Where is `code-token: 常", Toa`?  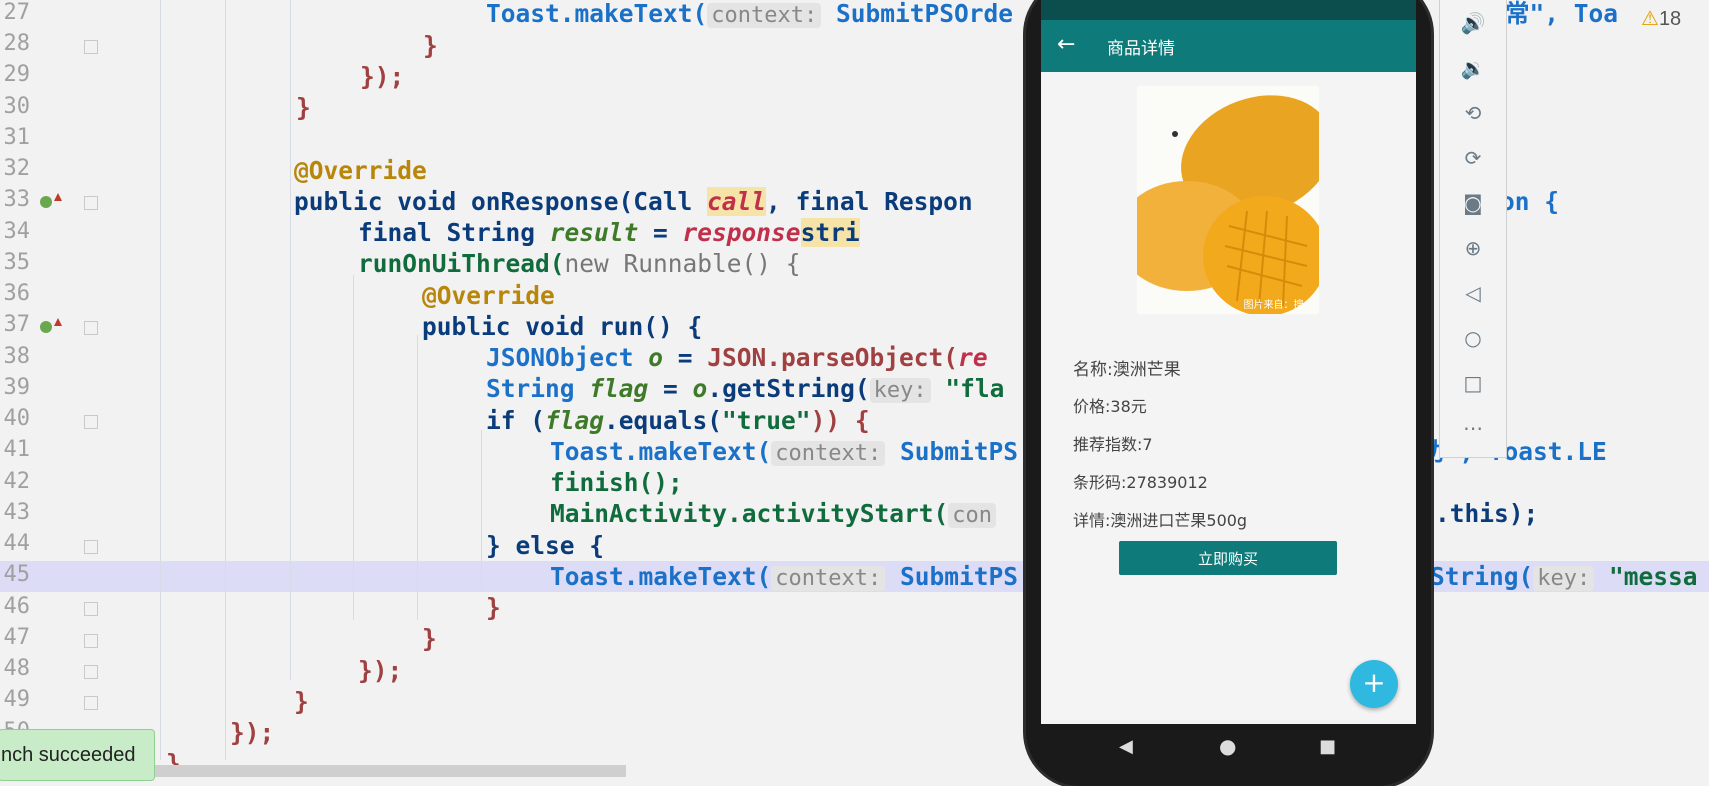 code-token: 常", Toa is located at coordinates (1562, 14).